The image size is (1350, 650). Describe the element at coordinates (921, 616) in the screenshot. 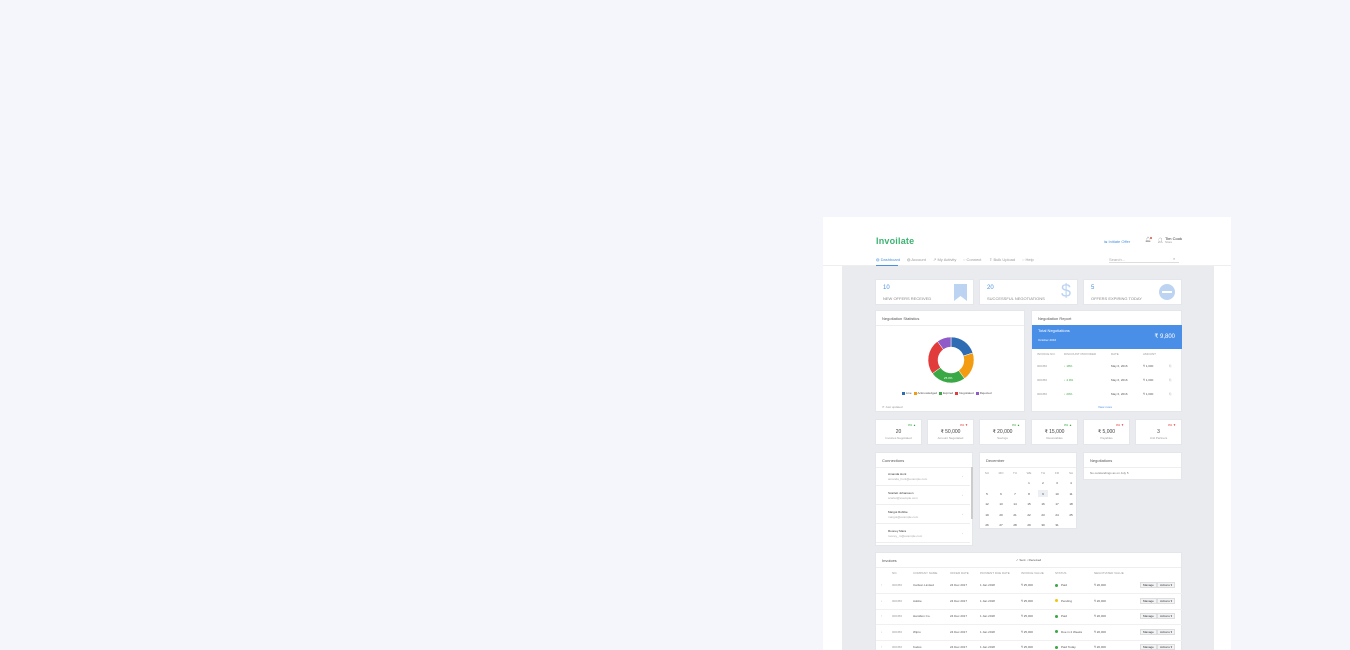

I see `invoice-company: Hamilton Co.` at that location.